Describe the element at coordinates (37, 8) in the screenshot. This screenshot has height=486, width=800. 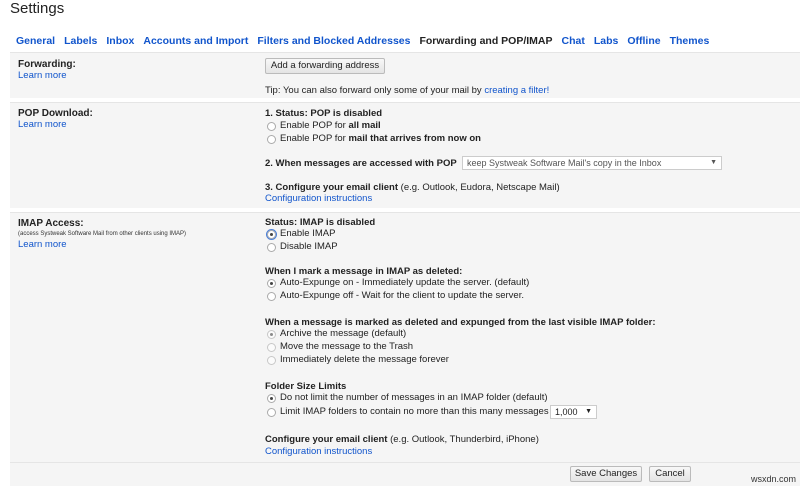
I see `page-title: Settings` at that location.